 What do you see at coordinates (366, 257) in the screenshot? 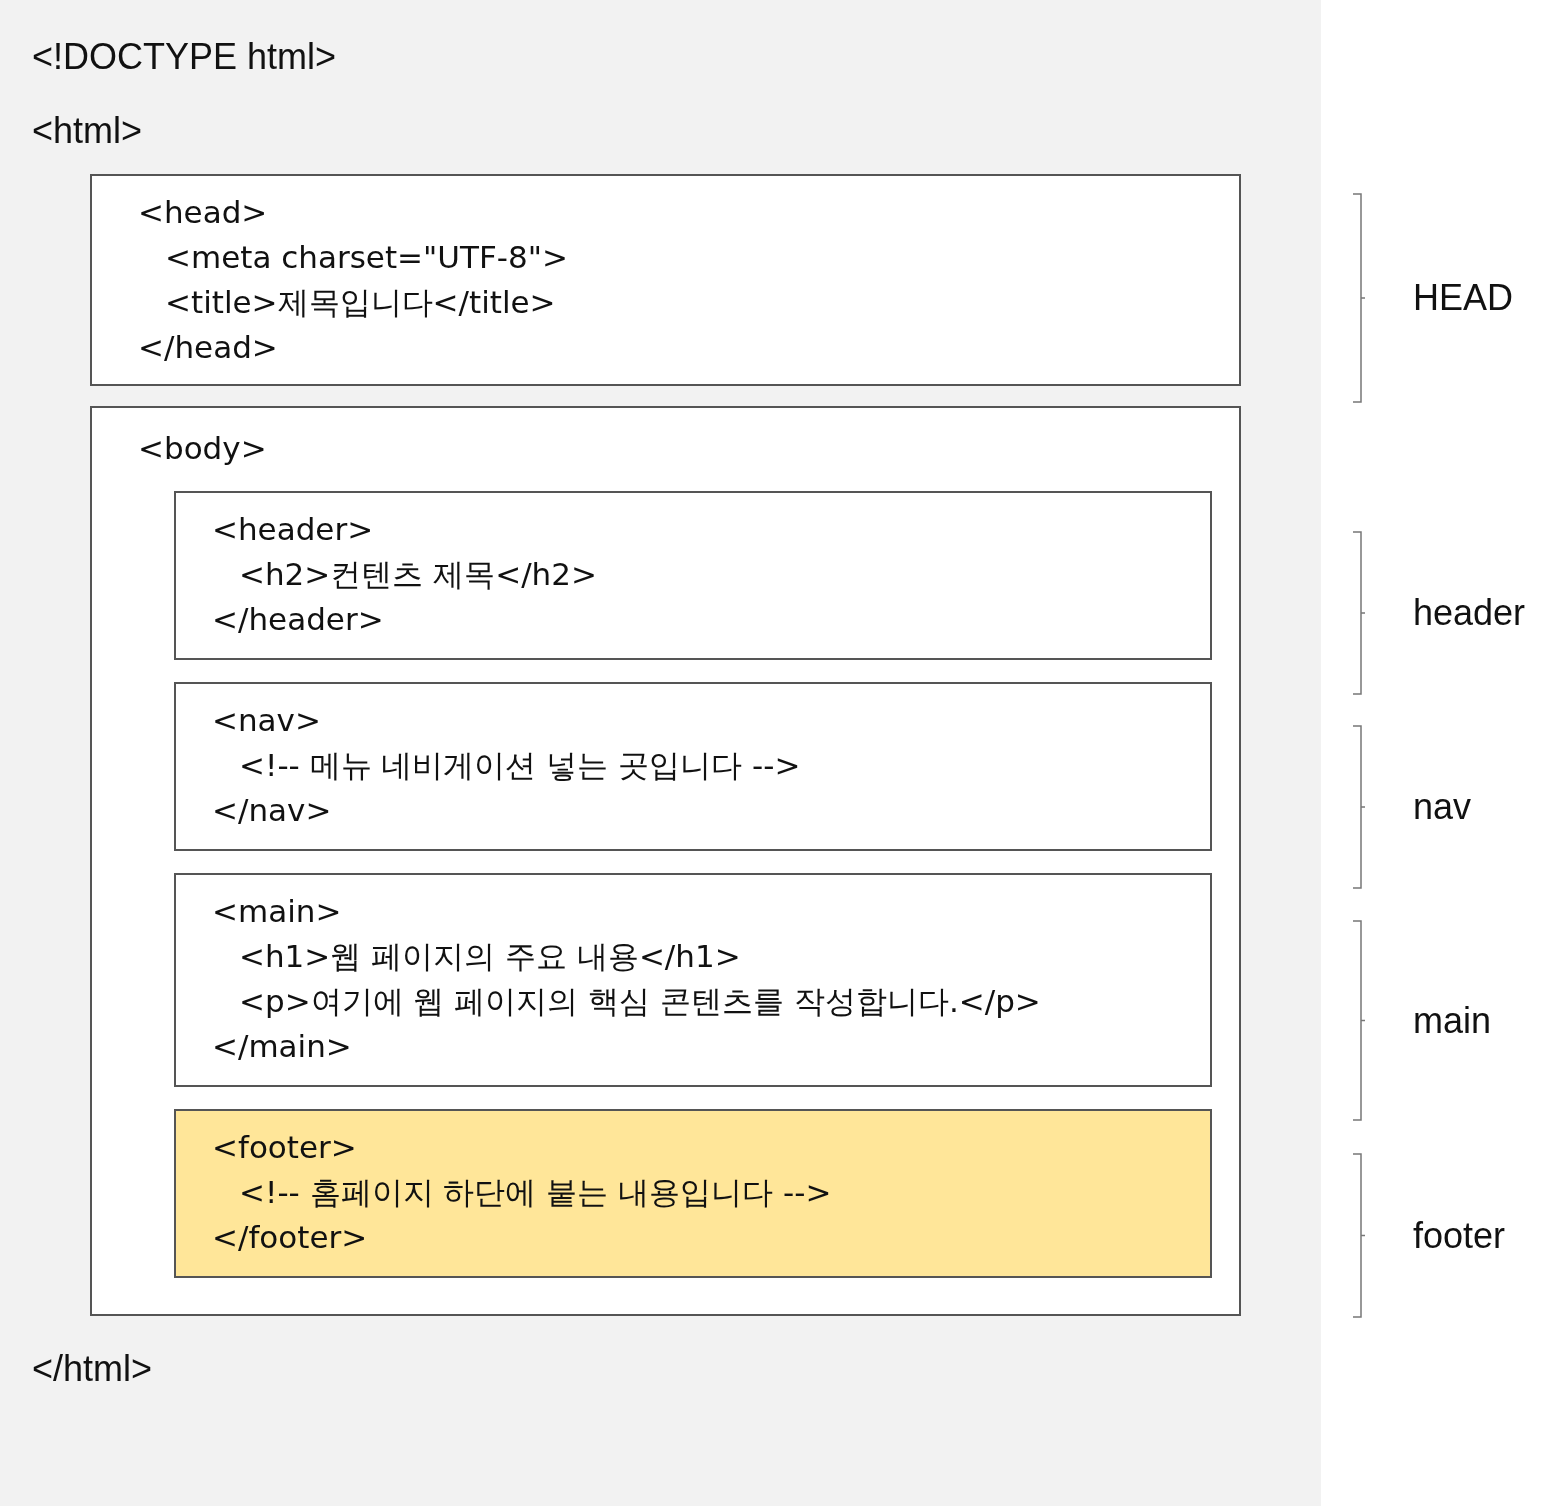
I see `code-line: <meta charset="UTF-8">` at bounding box center [366, 257].